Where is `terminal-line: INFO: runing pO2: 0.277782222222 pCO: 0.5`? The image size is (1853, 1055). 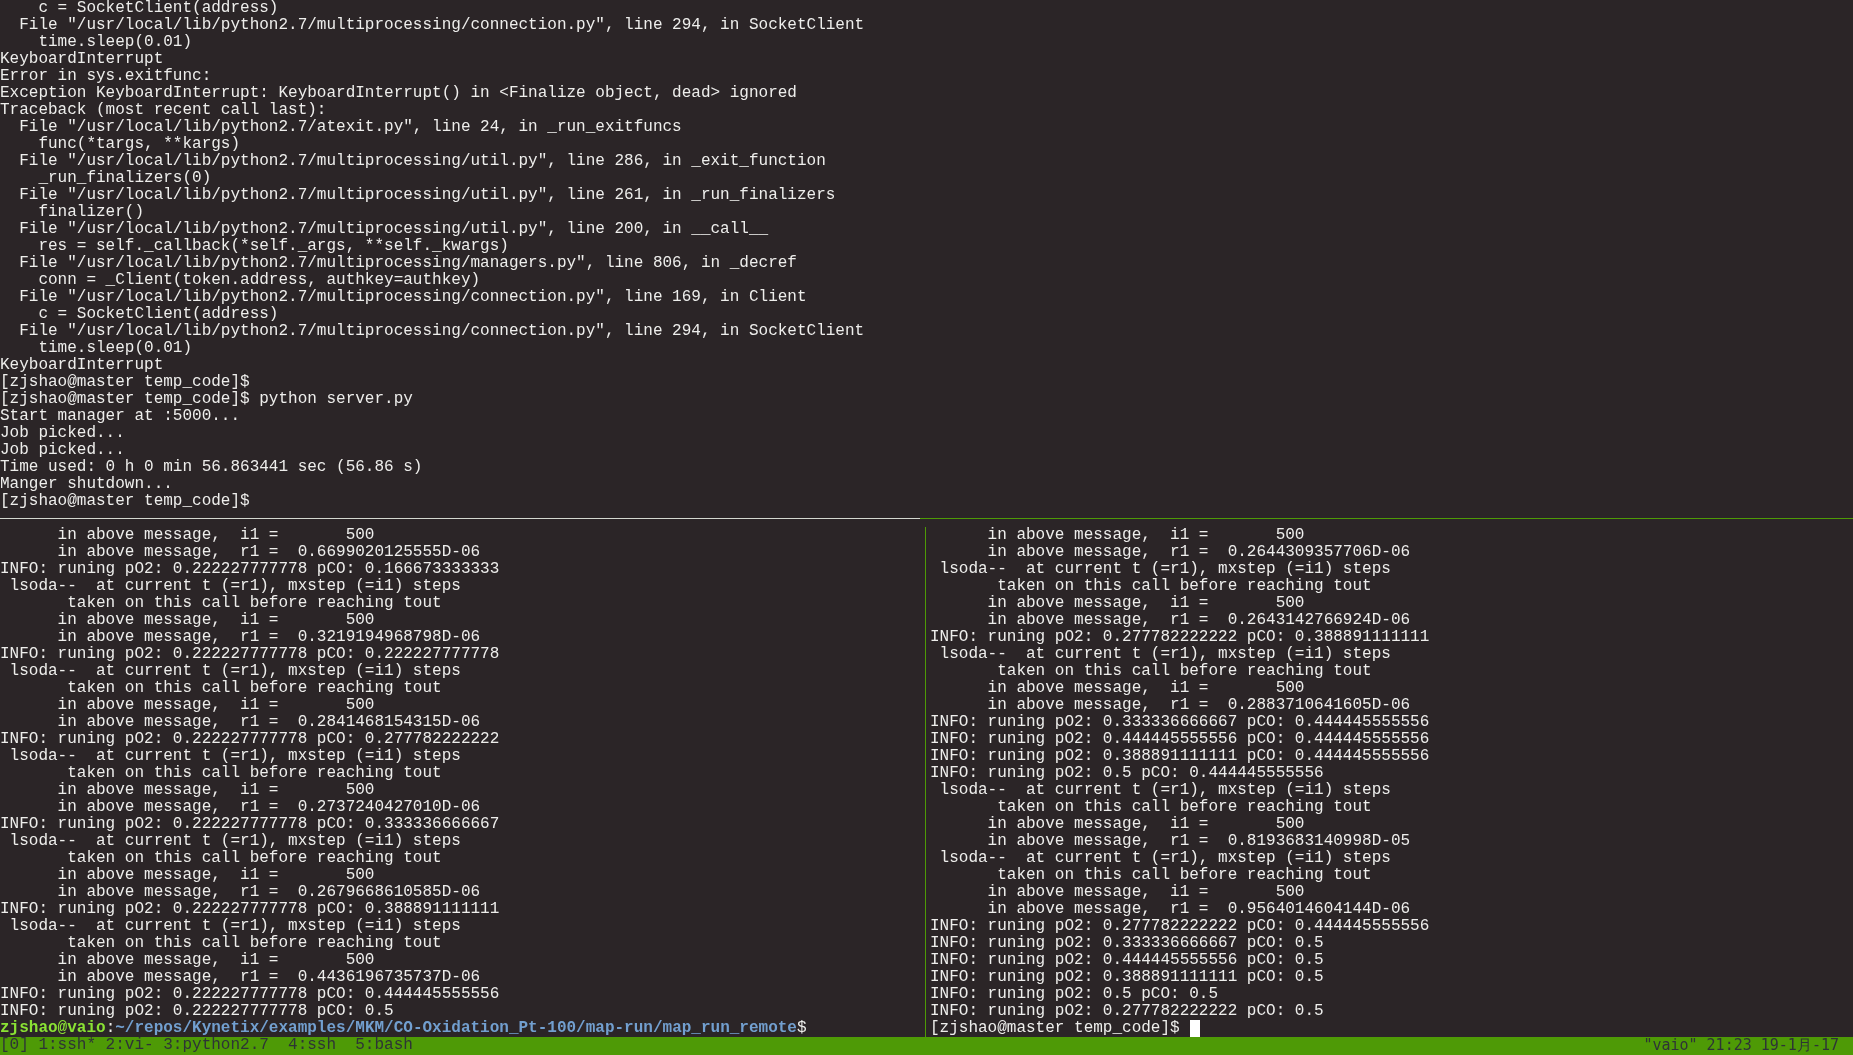
terminal-line: INFO: runing pO2: 0.277782222222 pCO: 0.5 is located at coordinates (1127, 1011).